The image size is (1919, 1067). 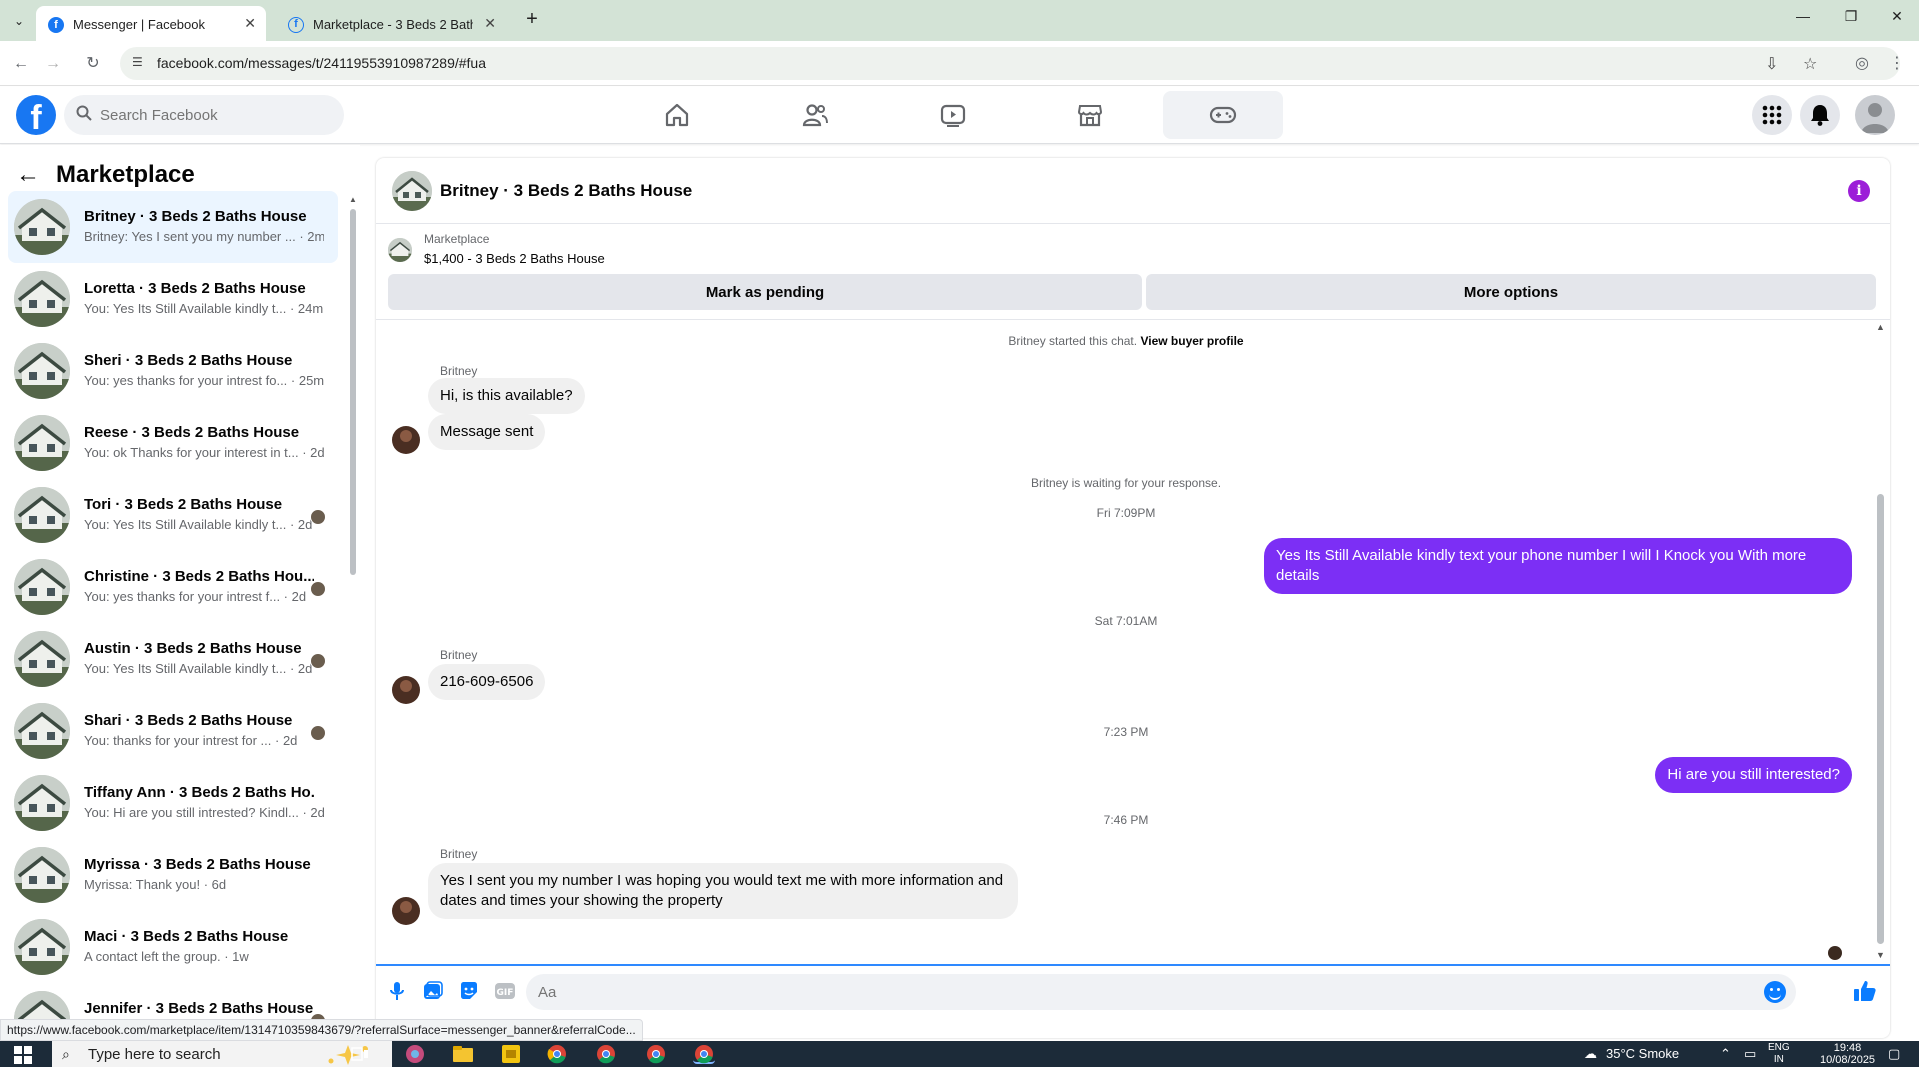 What do you see at coordinates (215, 115) in the screenshot?
I see `search-input` at bounding box center [215, 115].